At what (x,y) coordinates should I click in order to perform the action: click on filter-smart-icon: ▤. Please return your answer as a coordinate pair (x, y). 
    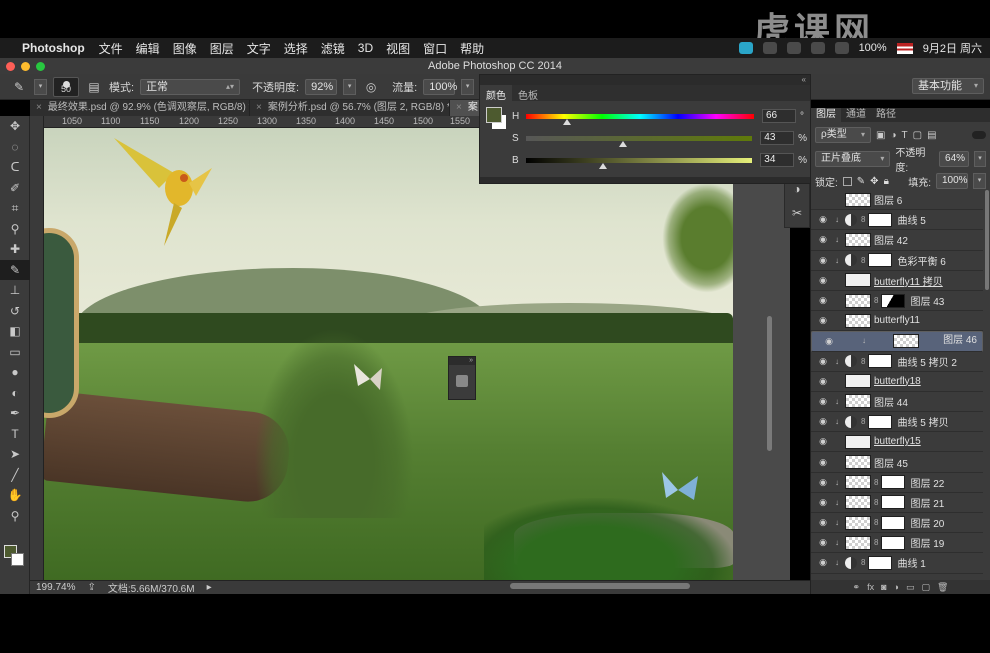
    Looking at the image, I should click on (931, 135).